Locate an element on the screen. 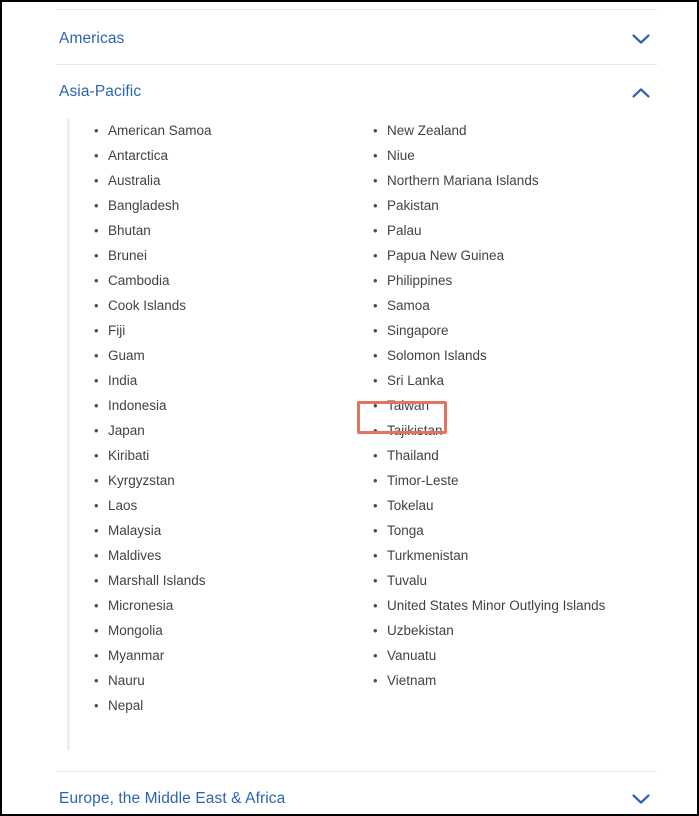  country-list-item: Niue is located at coordinates (515, 155).